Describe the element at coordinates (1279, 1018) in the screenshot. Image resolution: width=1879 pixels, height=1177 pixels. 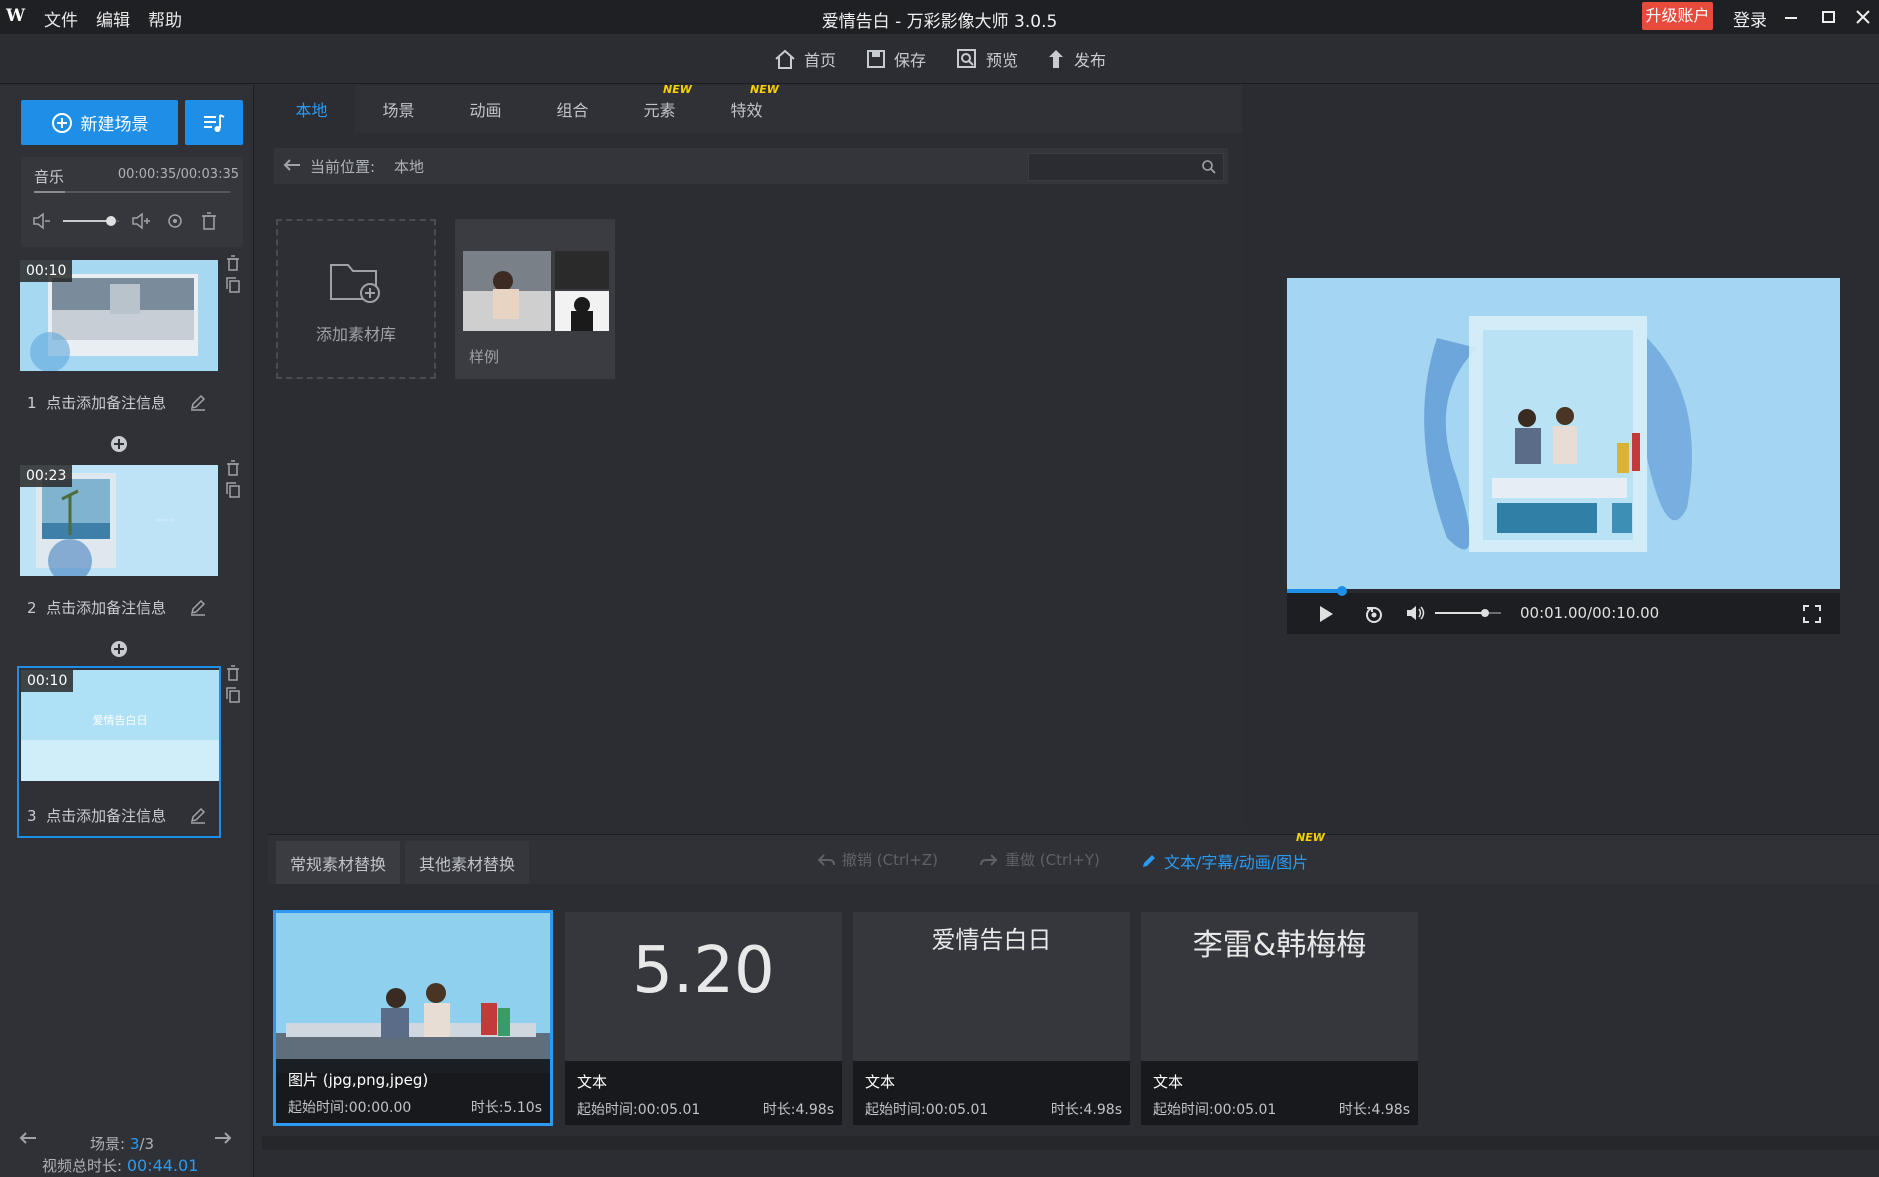
I see `clip-text: 李雷&韩梅梅 文本 起始时间:00:05.01 时长:4.98s` at that location.